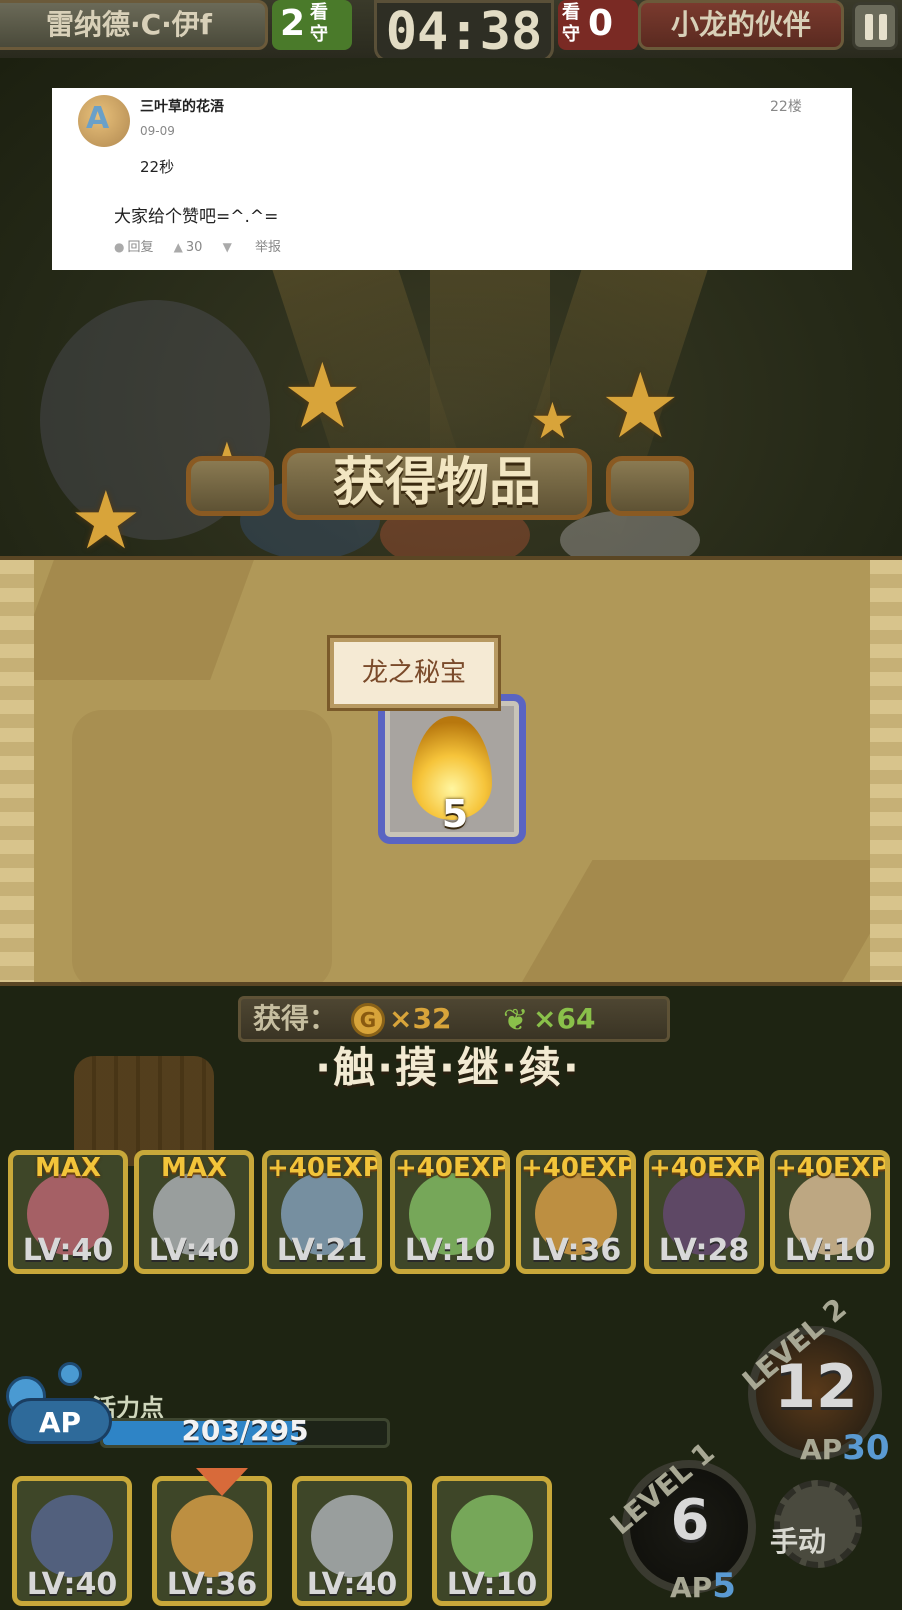  I want to click on left-guard-count: 2, so click(293, 23).